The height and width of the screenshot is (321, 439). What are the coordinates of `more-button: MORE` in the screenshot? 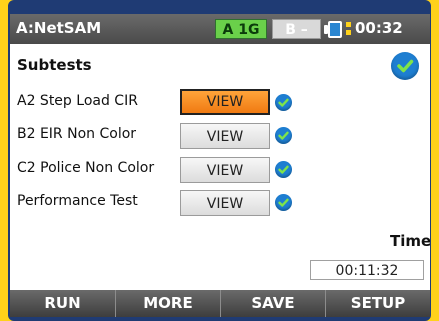 It's located at (168, 303).